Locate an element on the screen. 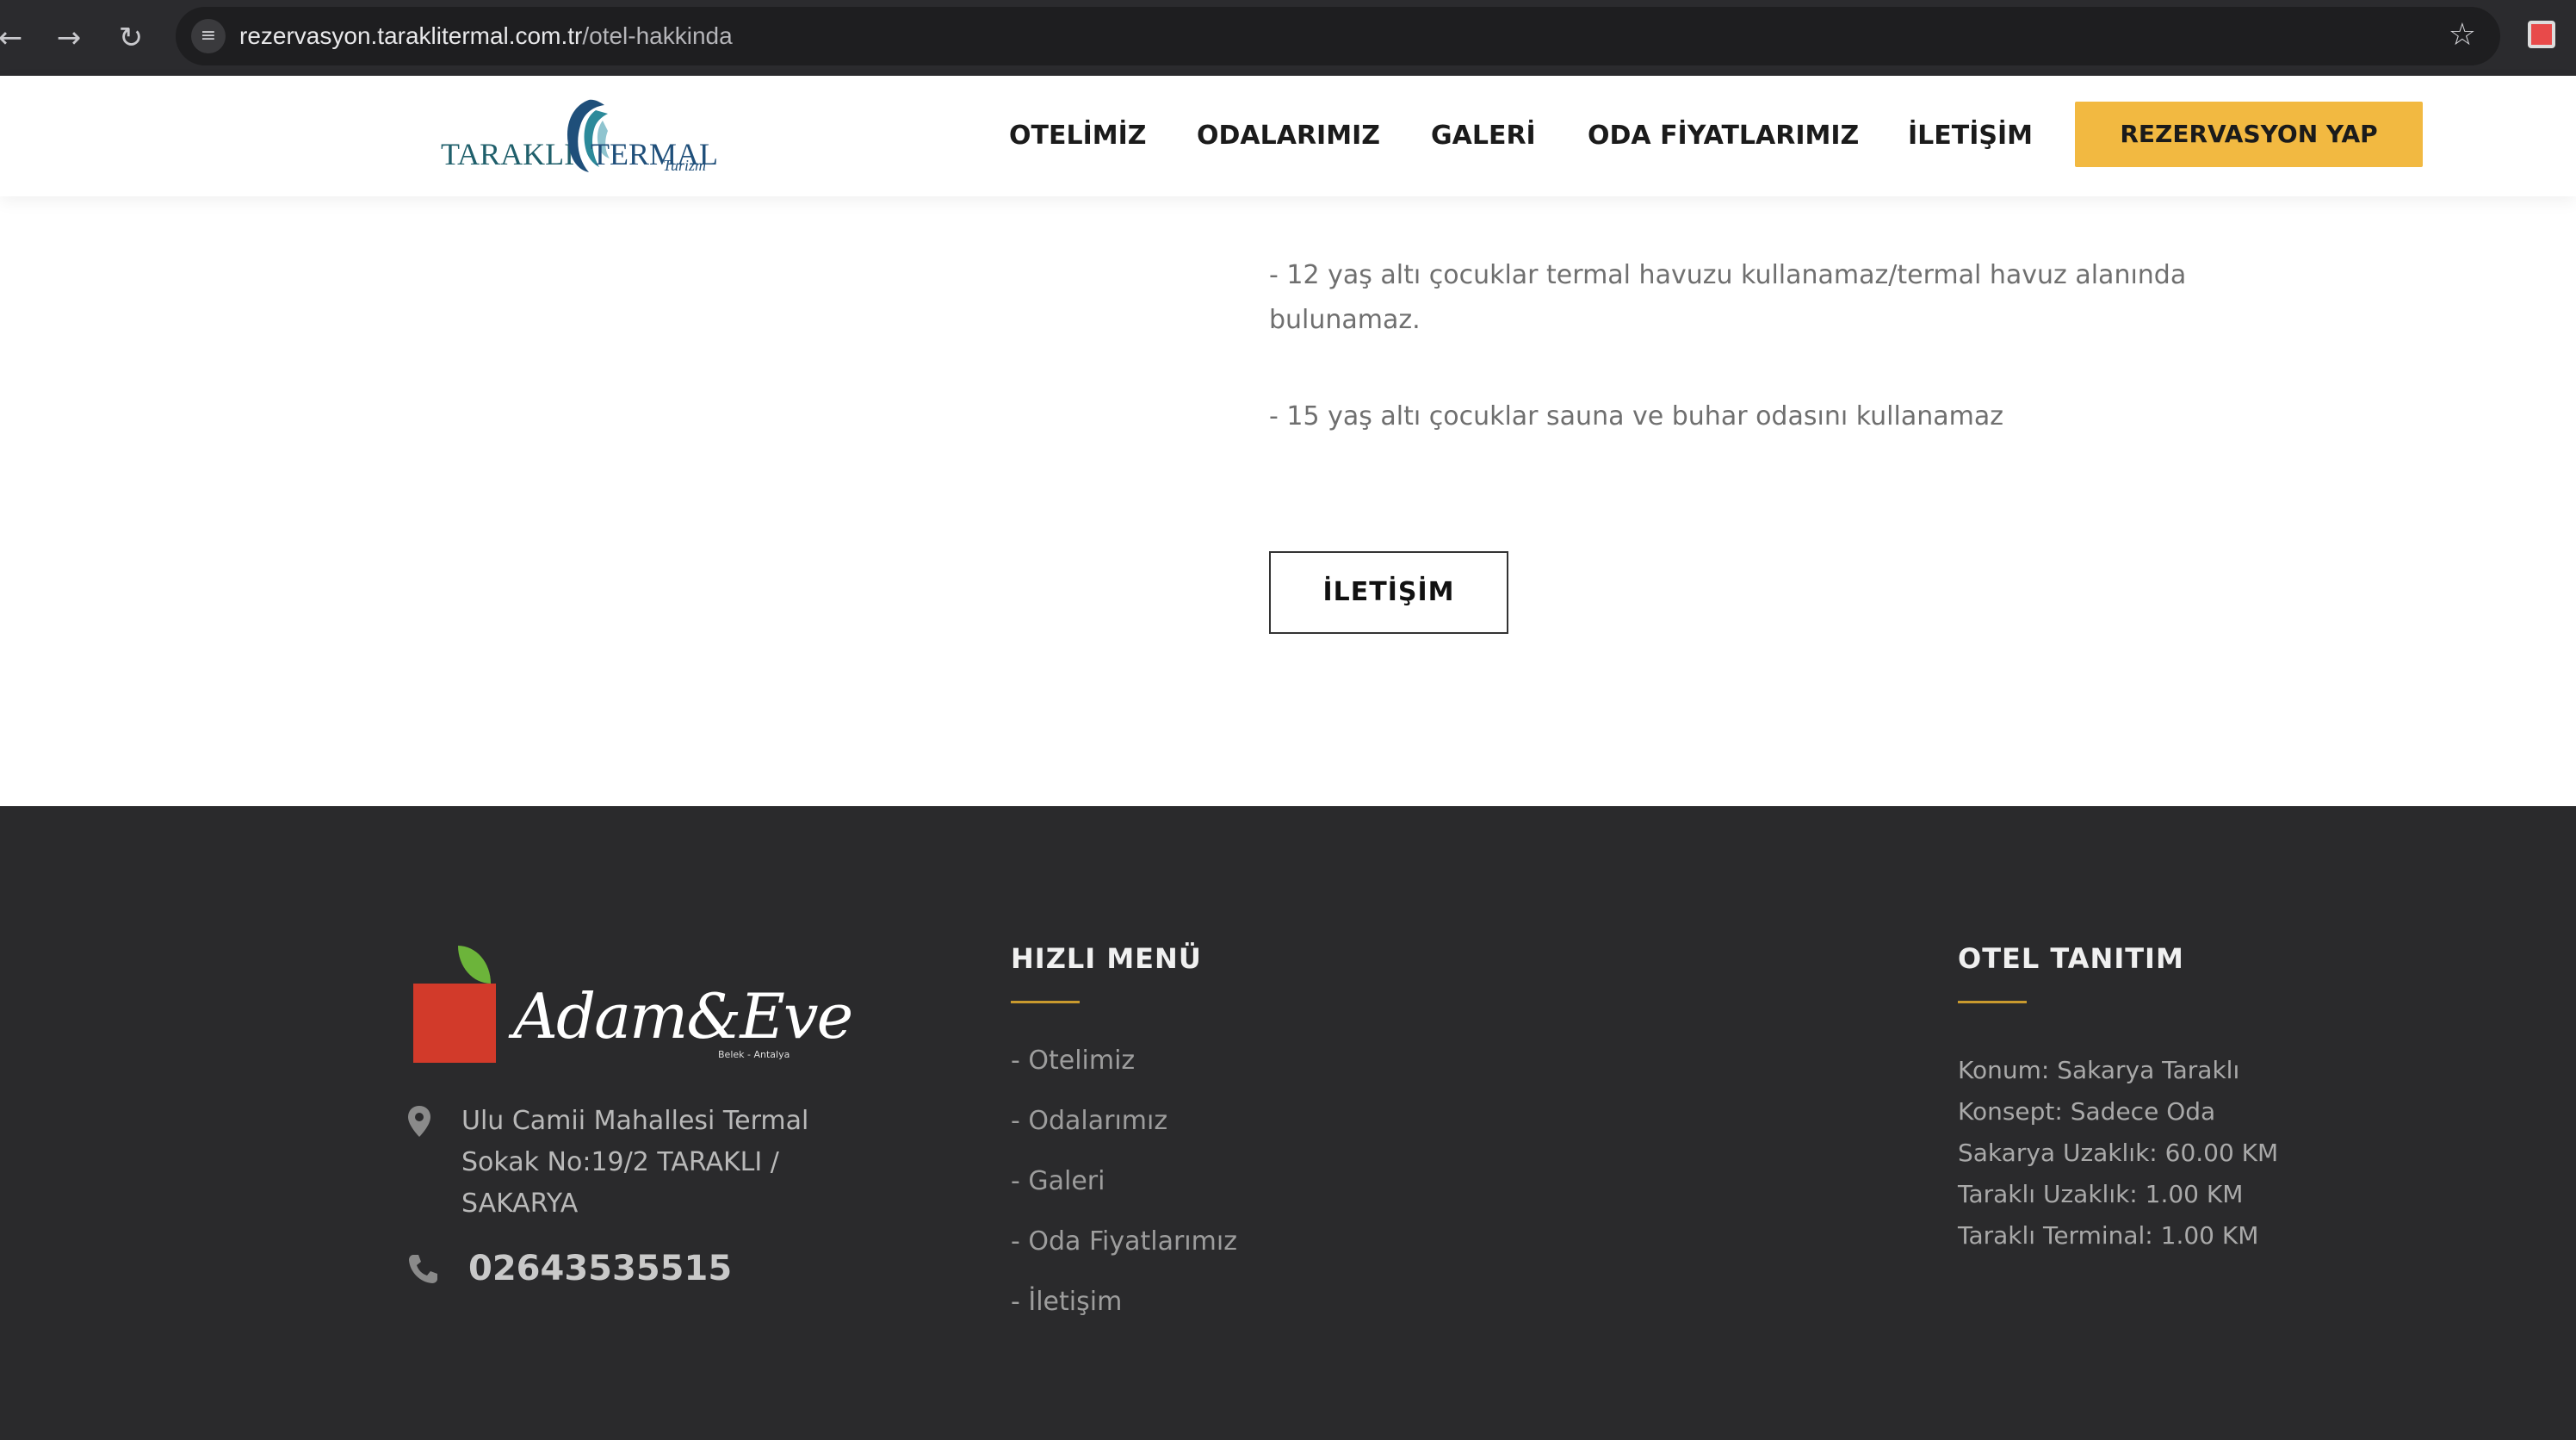  nav-odalarimiz: ODALARIMIZ is located at coordinates (1289, 136).